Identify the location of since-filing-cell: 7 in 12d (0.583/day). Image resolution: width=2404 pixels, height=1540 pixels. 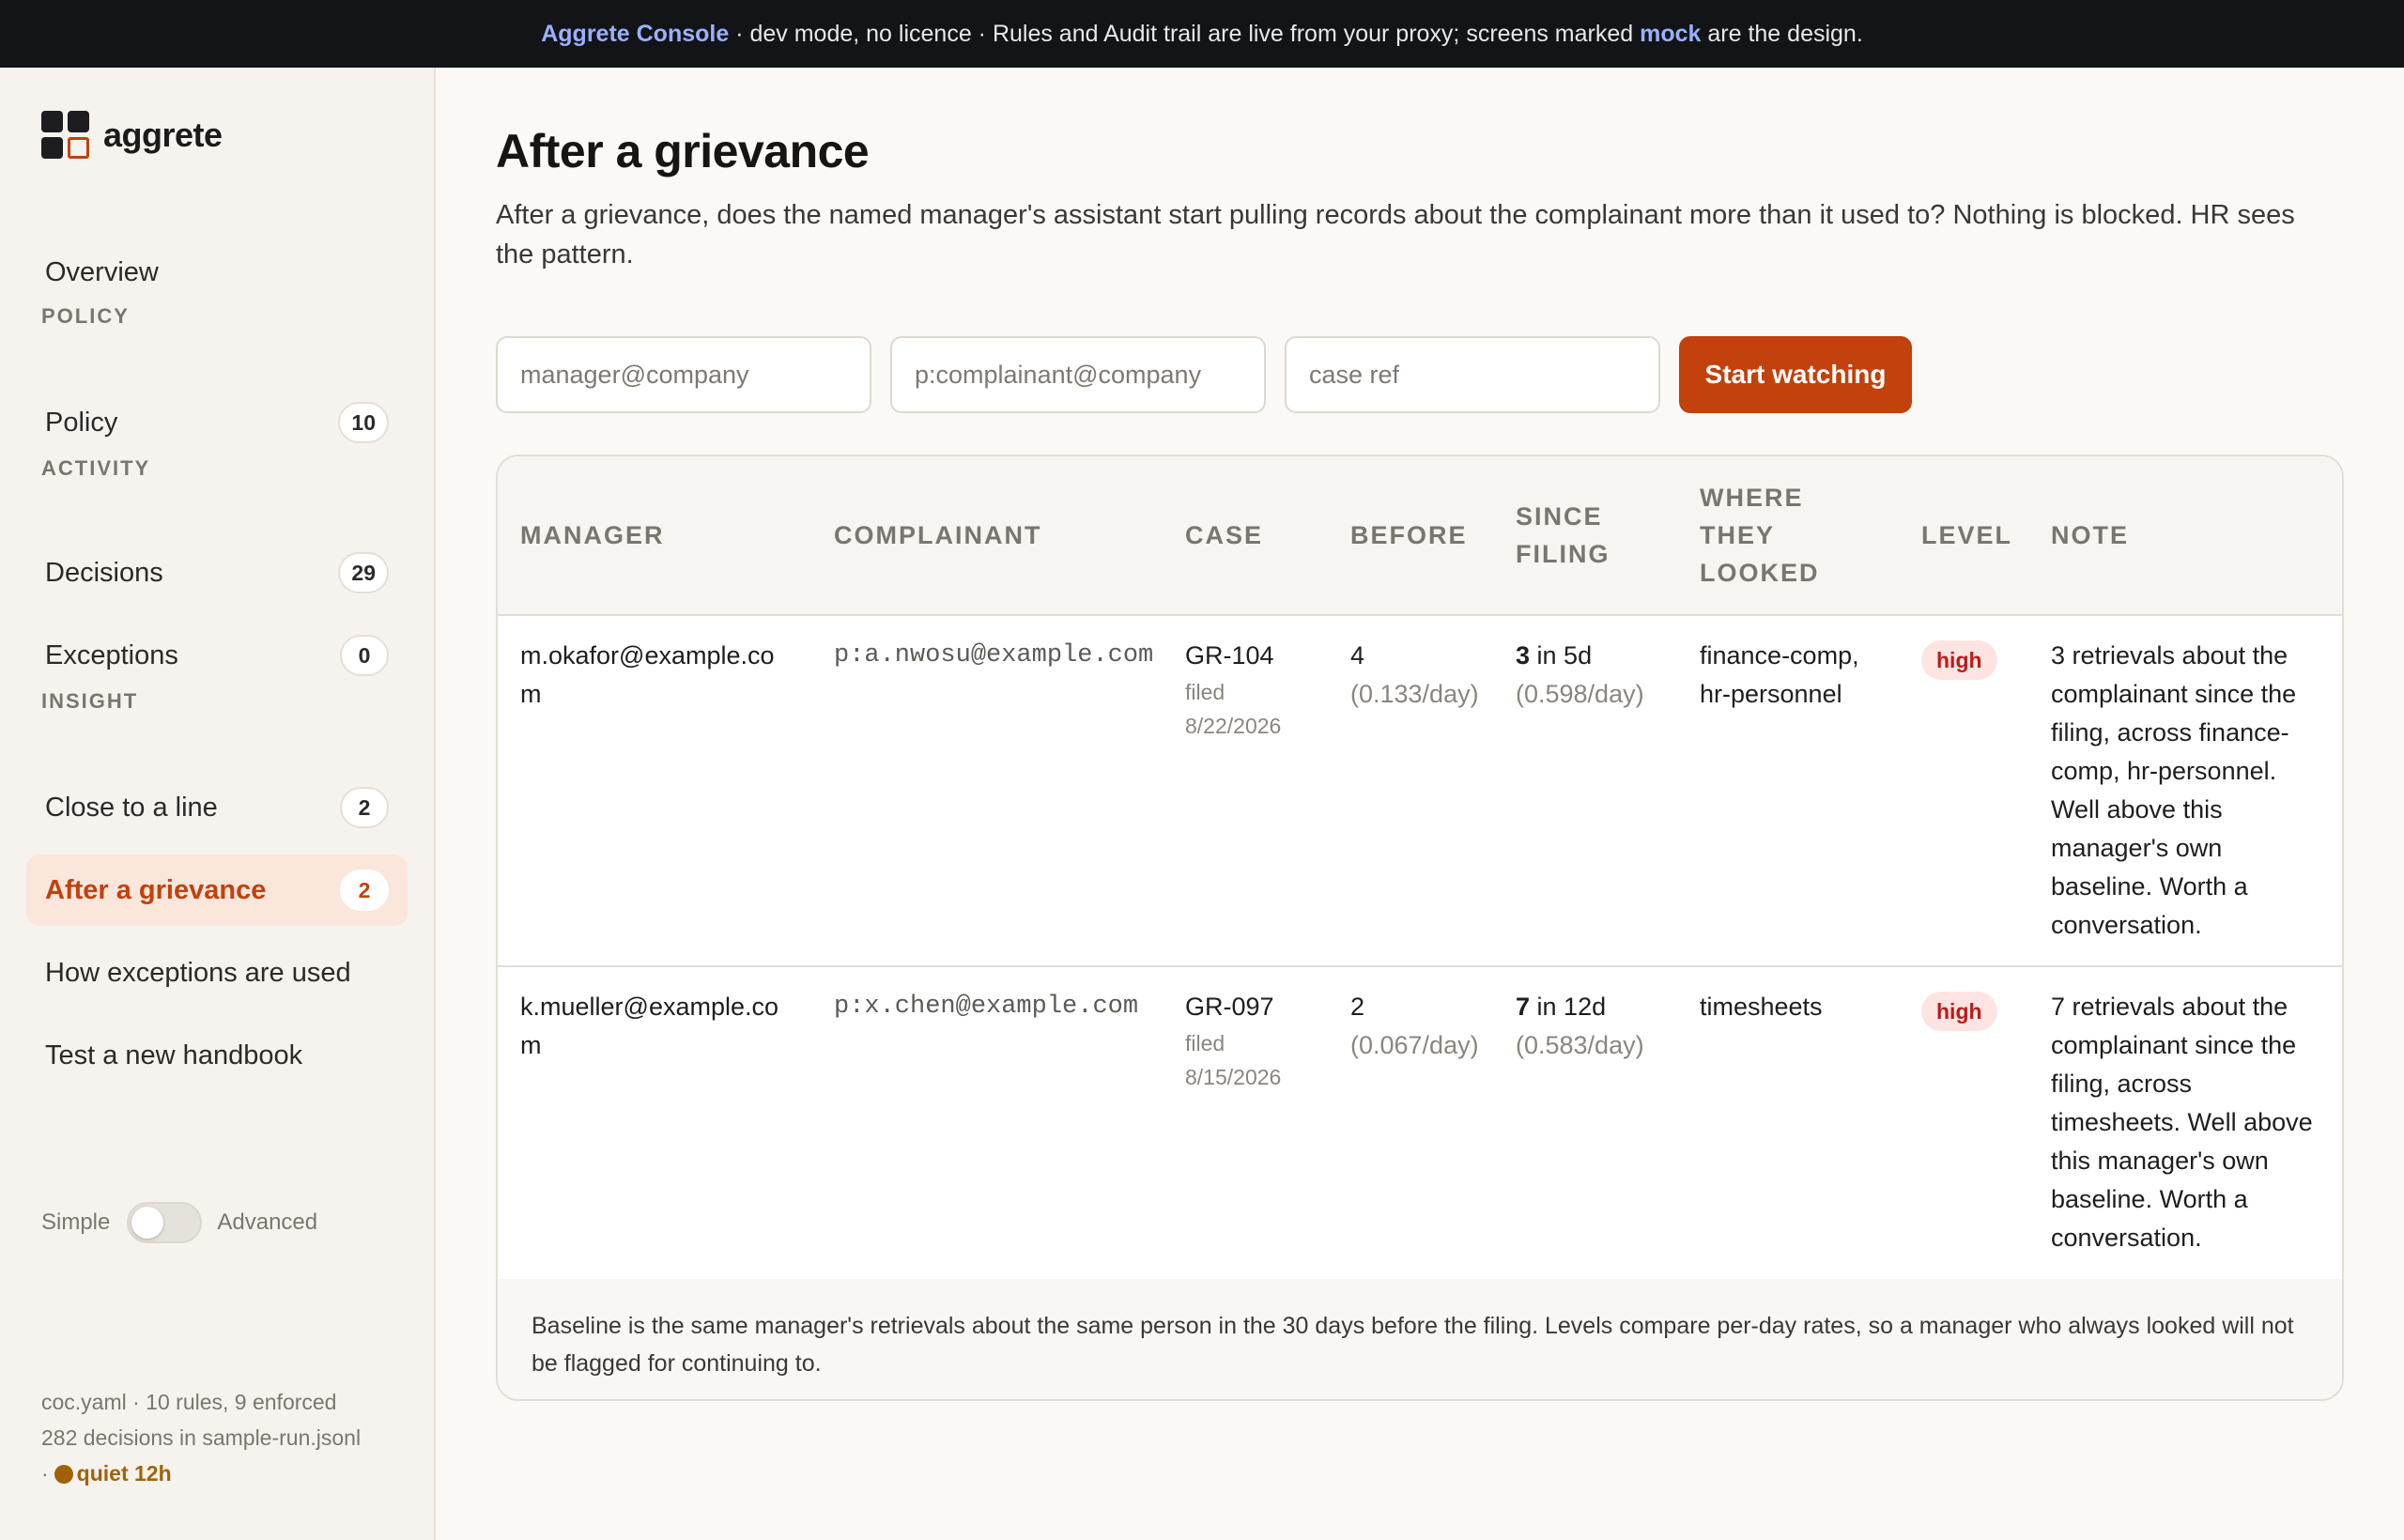
(1580, 1026).